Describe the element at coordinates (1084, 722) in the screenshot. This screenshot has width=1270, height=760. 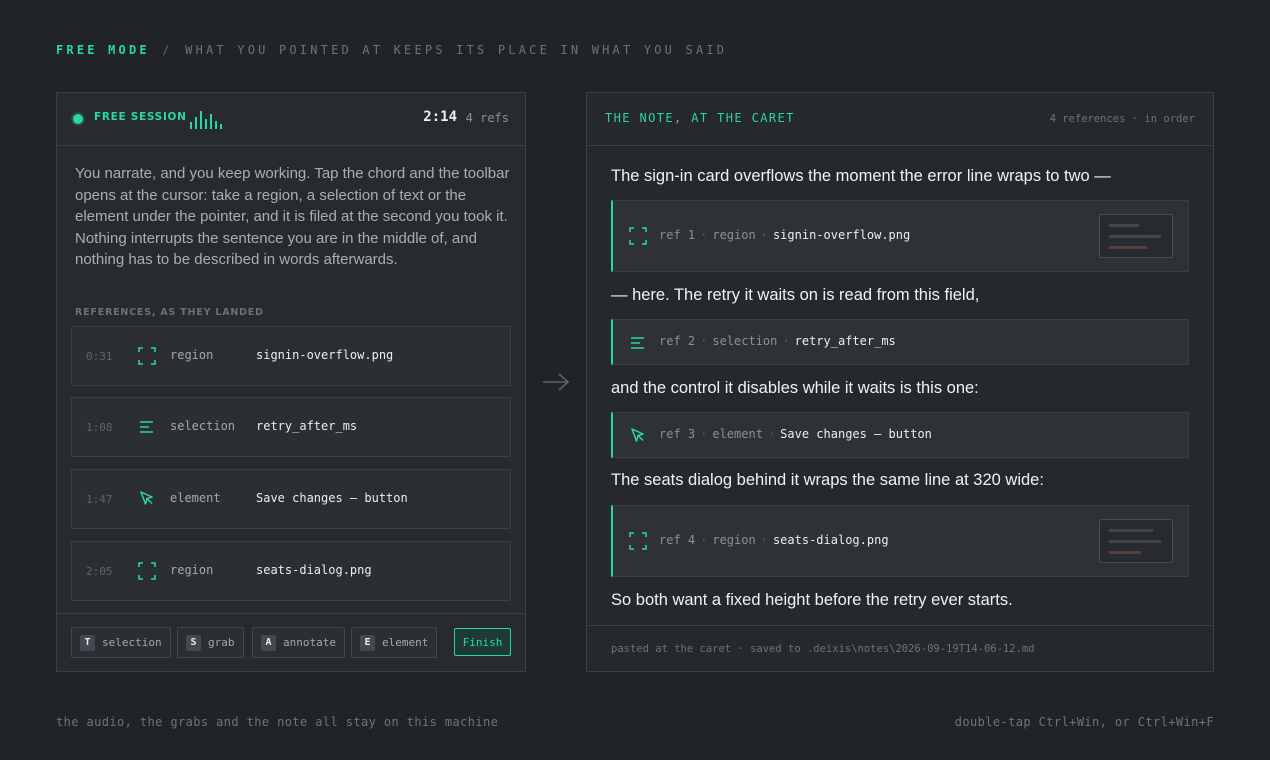
I see `shortcut-hint: double-tap Ctrl+Win, or Ctrl+Win+F` at that location.